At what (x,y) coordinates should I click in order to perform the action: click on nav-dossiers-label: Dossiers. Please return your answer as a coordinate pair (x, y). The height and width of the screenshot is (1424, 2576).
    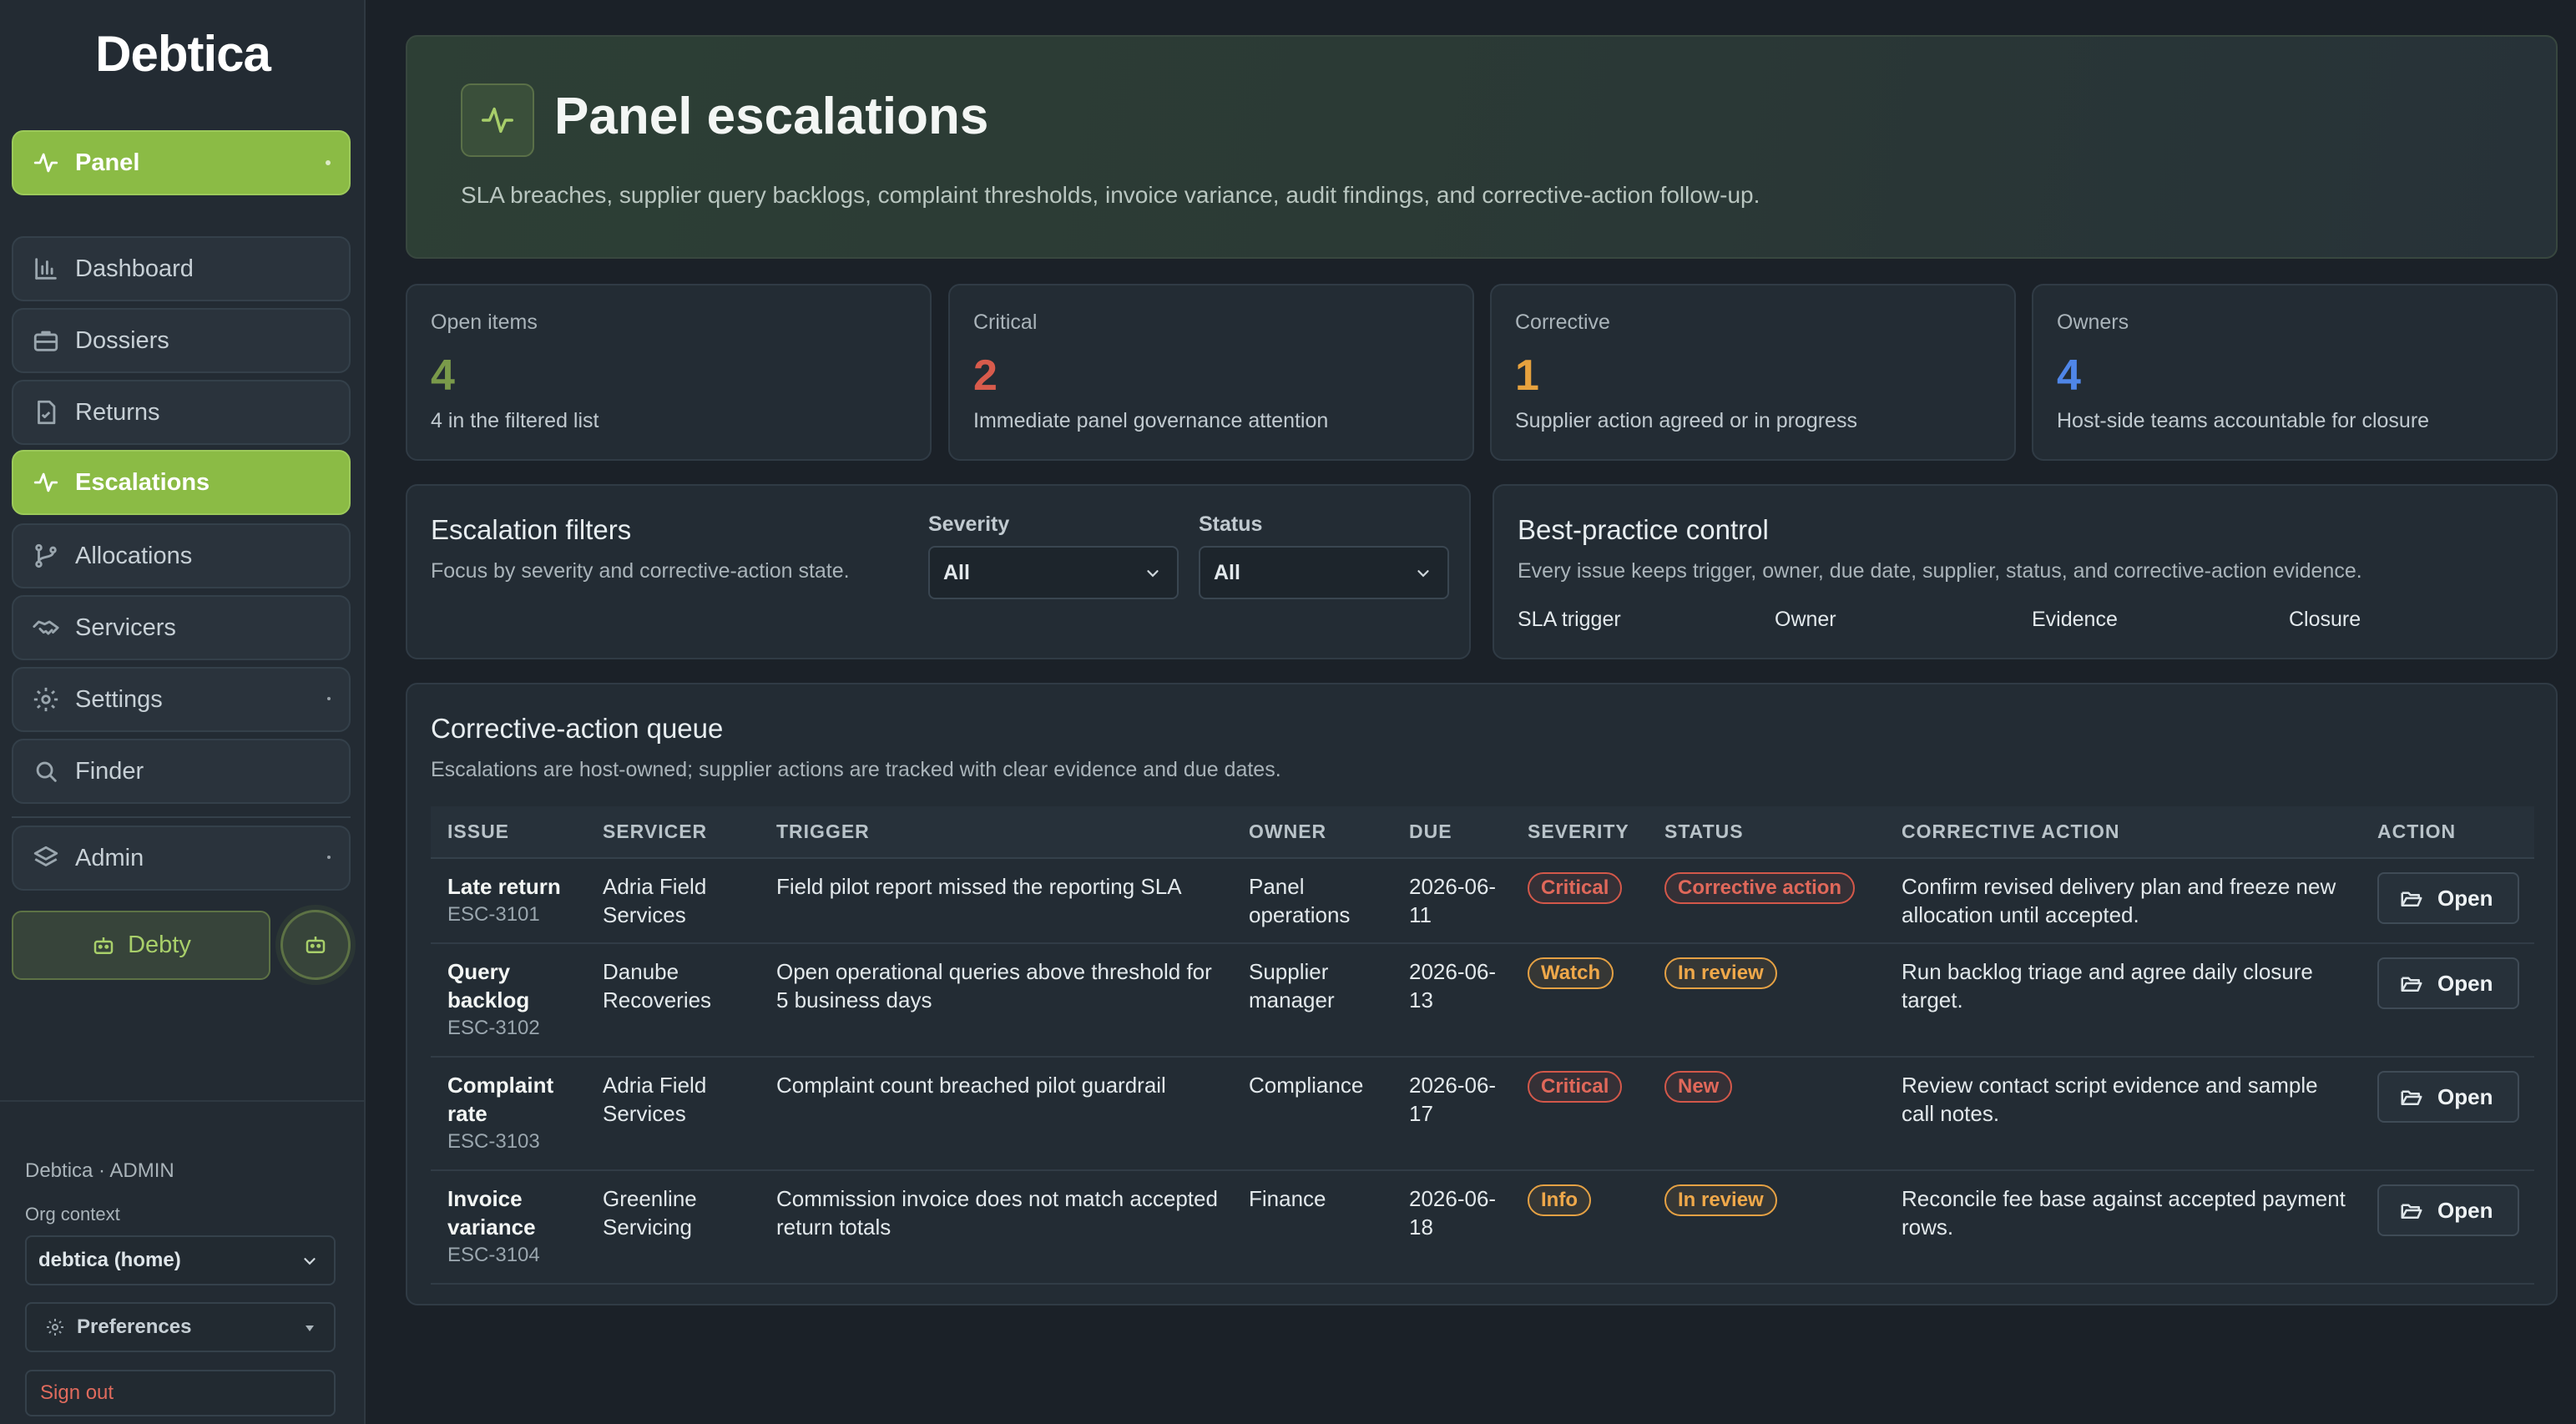
    Looking at the image, I should click on (122, 340).